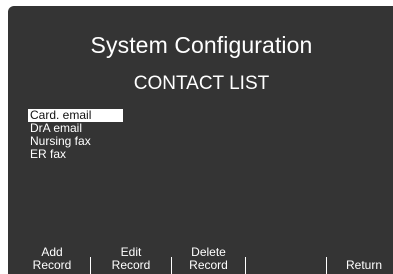  What do you see at coordinates (286, 265) in the screenshot?
I see `blank-softkey-label-line2` at bounding box center [286, 265].